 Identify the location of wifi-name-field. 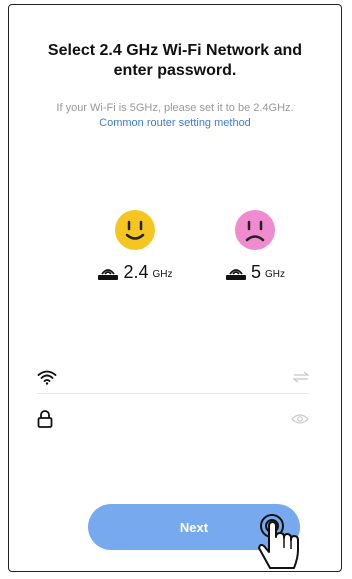
(173, 377).